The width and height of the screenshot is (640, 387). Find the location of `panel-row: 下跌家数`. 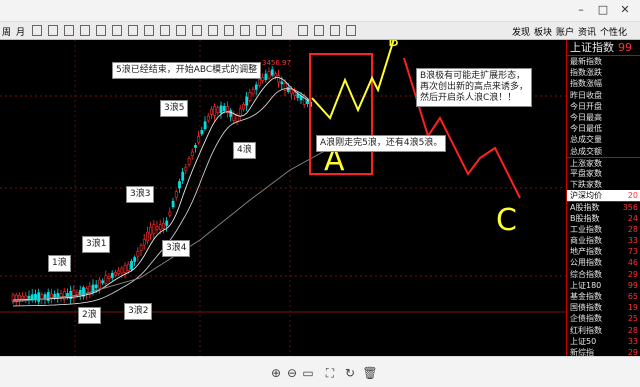

panel-row: 下跌家数 is located at coordinates (603, 184).